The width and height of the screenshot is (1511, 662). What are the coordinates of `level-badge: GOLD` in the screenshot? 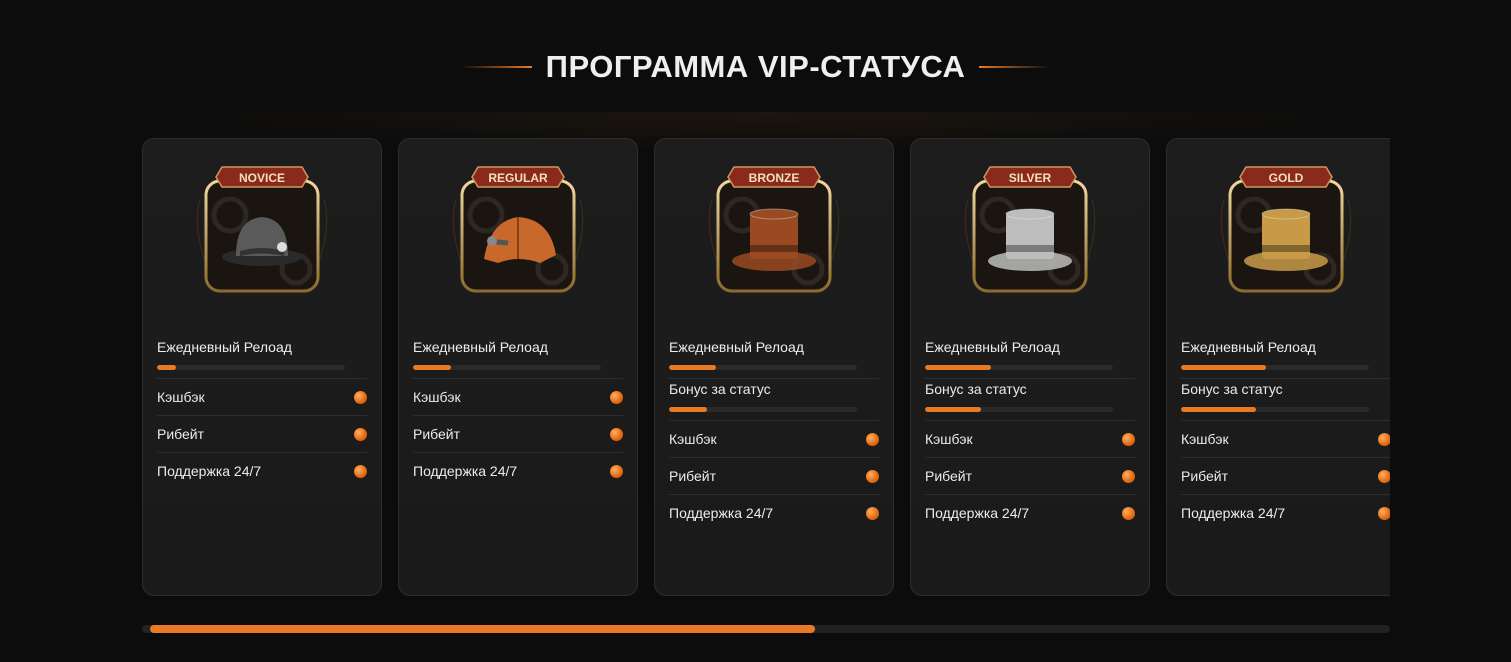 It's located at (1286, 227).